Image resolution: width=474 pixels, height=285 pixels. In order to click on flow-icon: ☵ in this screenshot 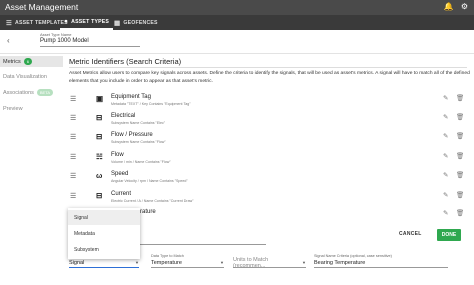, I will do `click(99, 156)`.